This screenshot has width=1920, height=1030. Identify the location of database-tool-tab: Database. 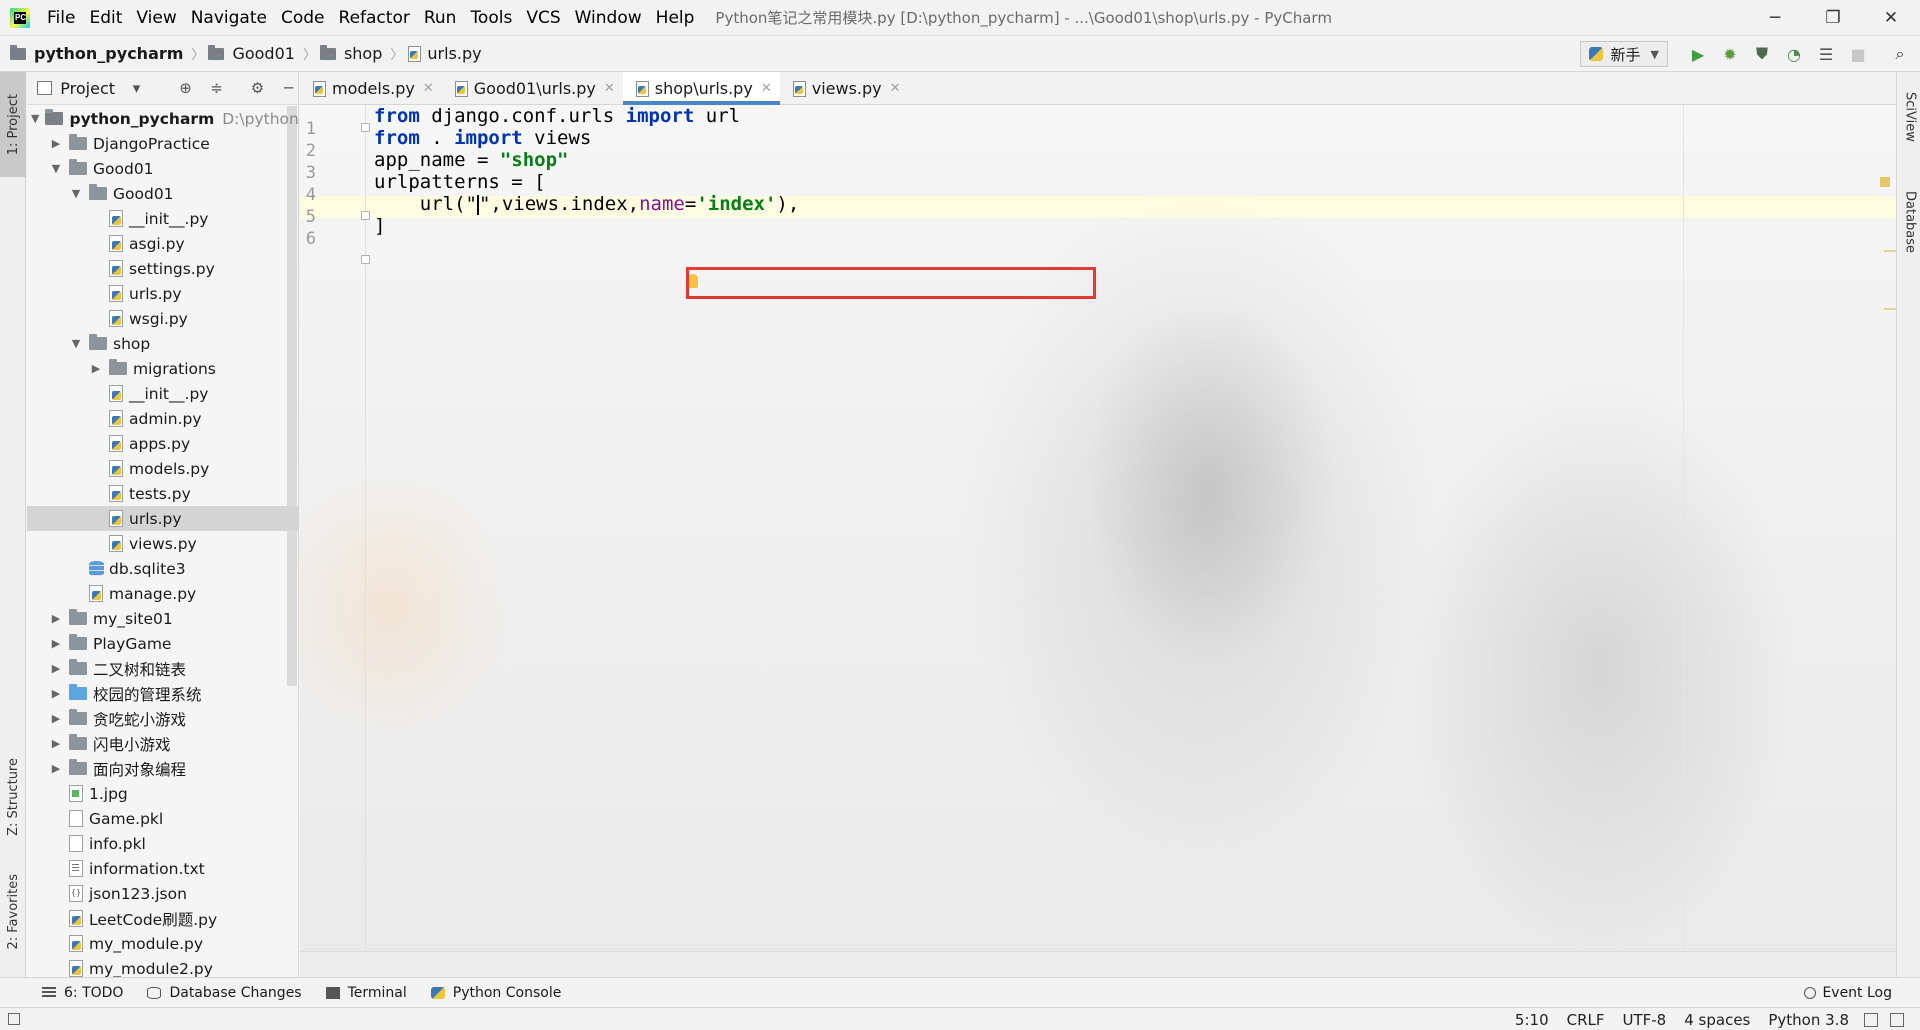
(1908, 222).